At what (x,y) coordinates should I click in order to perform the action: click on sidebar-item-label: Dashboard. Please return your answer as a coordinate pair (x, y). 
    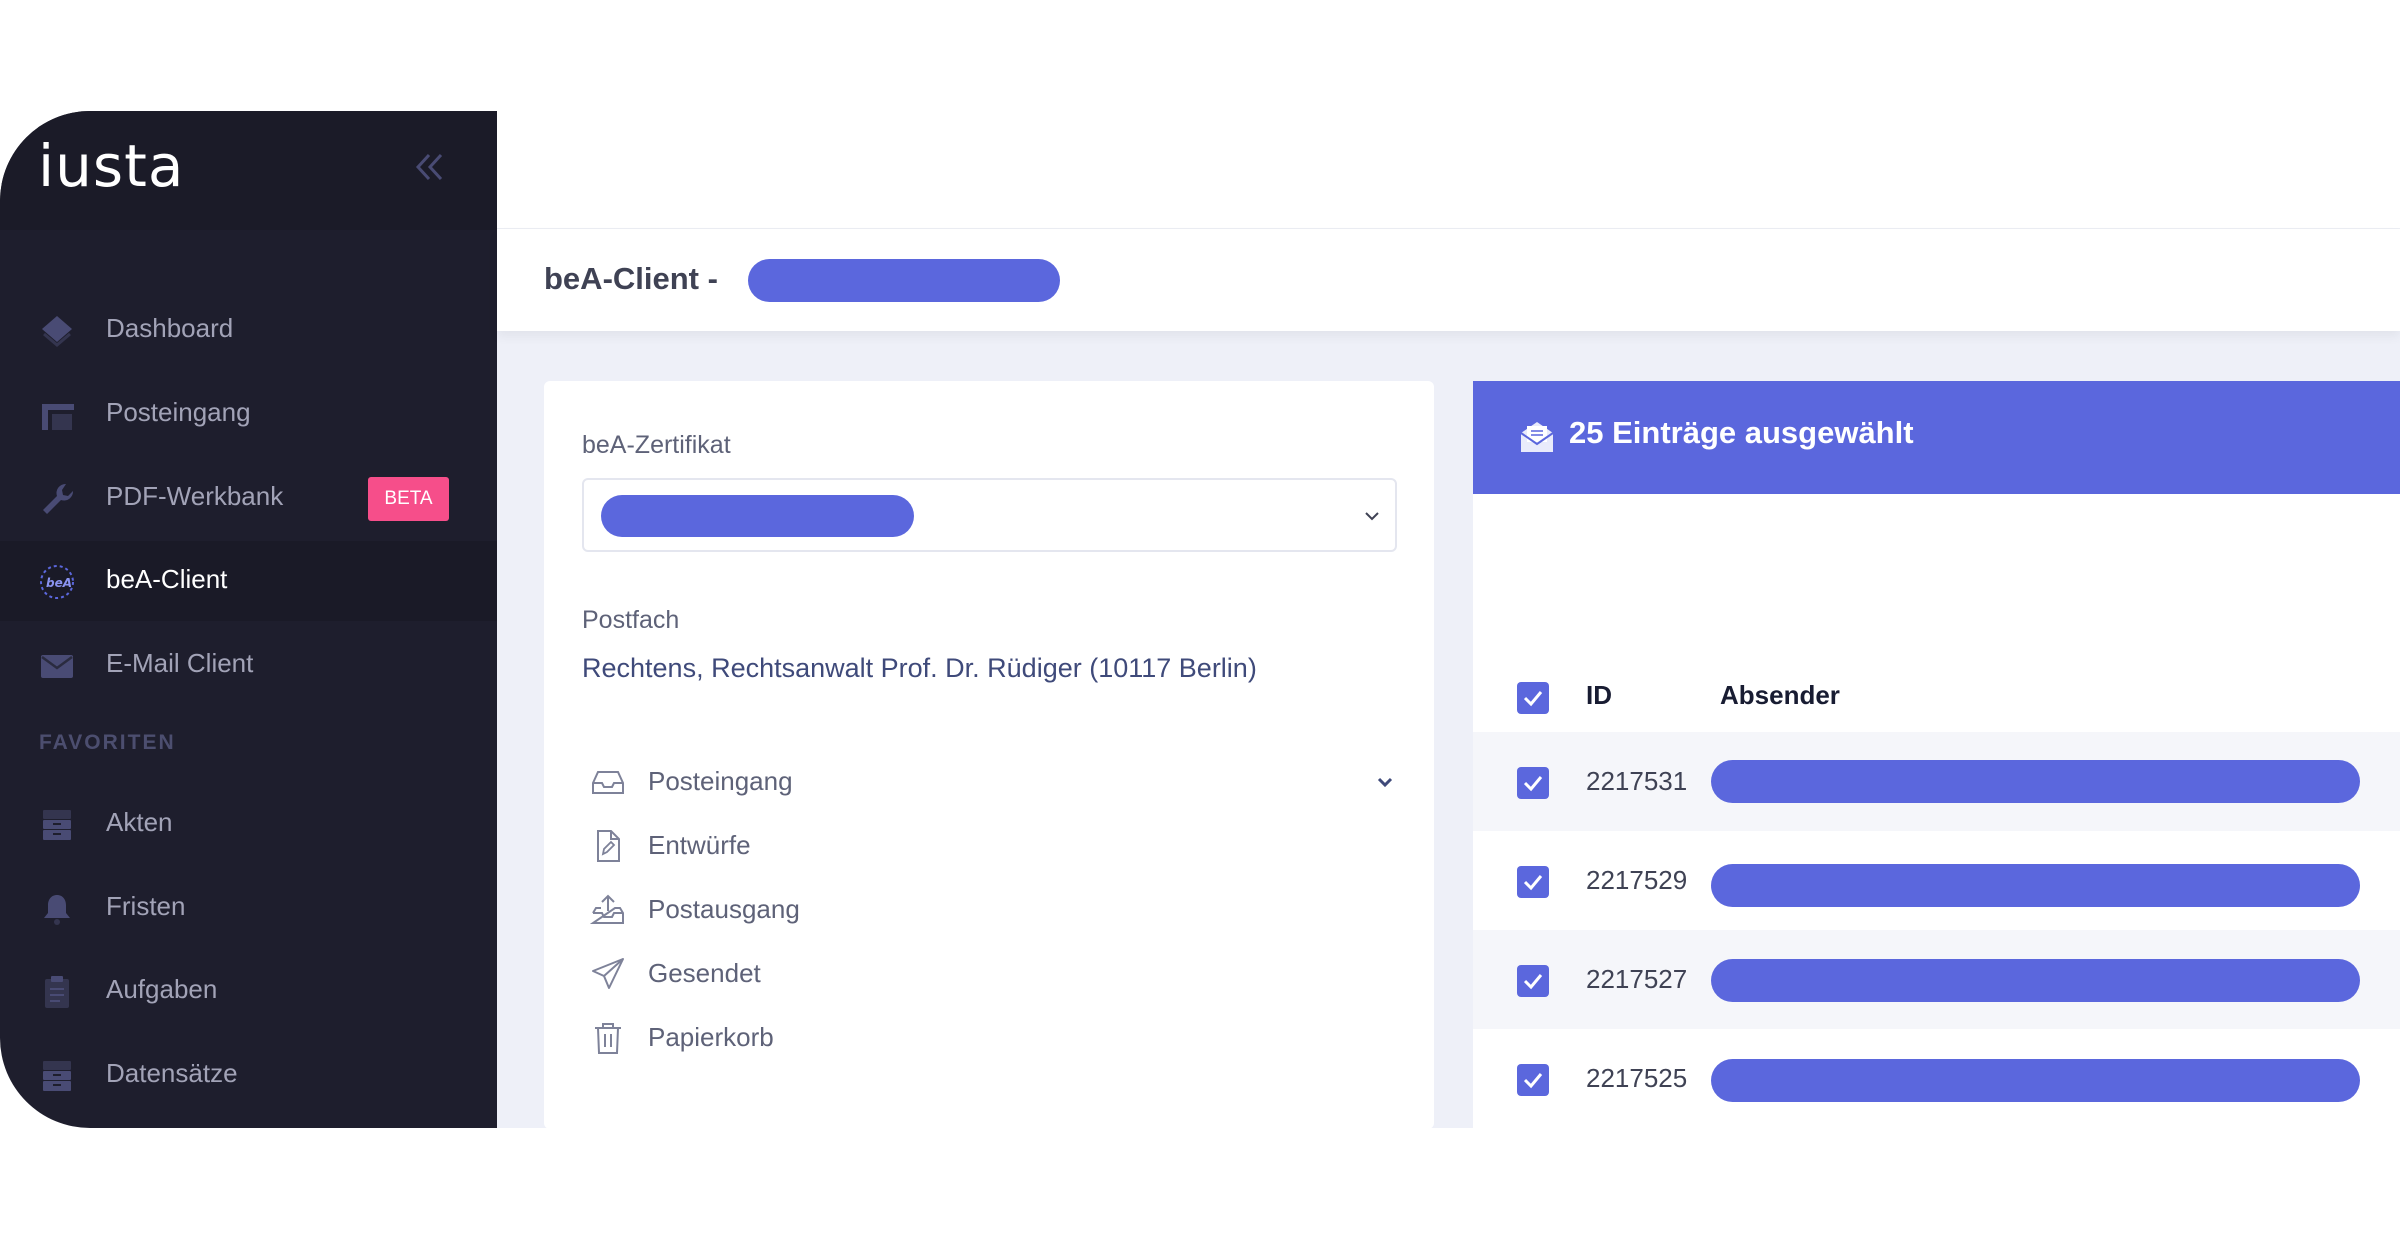
    Looking at the image, I should click on (170, 328).